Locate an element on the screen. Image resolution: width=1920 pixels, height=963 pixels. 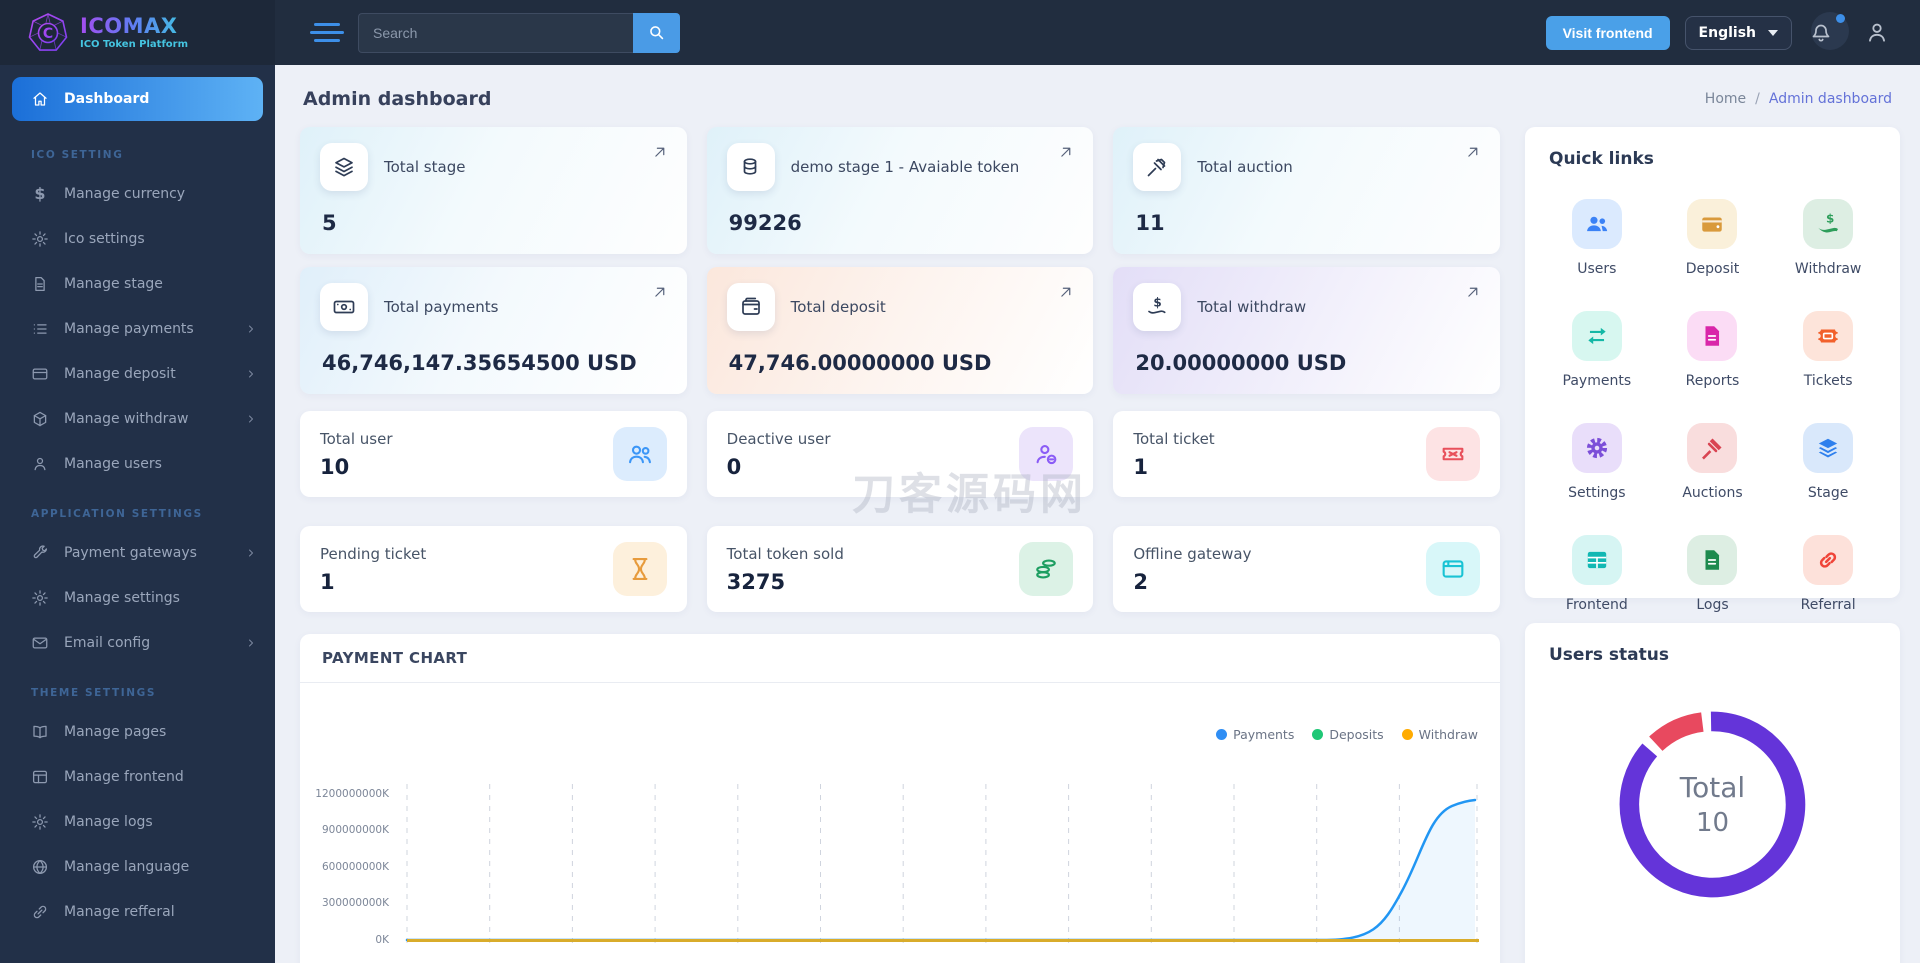
quick-link-users: Users is located at coordinates (1597, 238).